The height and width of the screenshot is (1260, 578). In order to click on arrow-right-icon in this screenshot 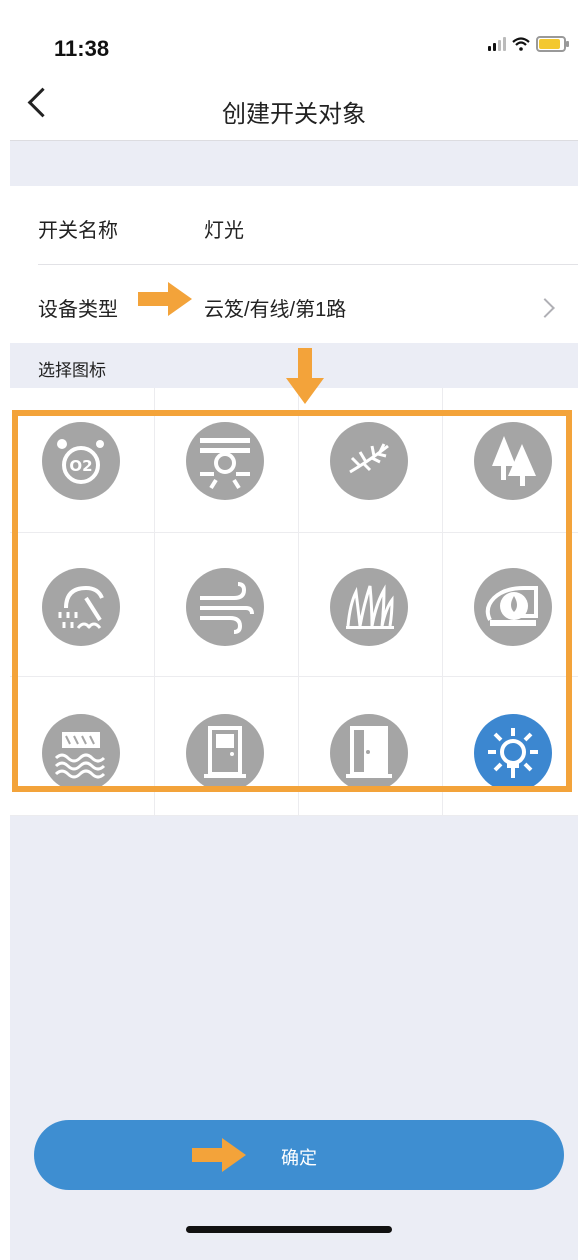, I will do `click(165, 299)`.